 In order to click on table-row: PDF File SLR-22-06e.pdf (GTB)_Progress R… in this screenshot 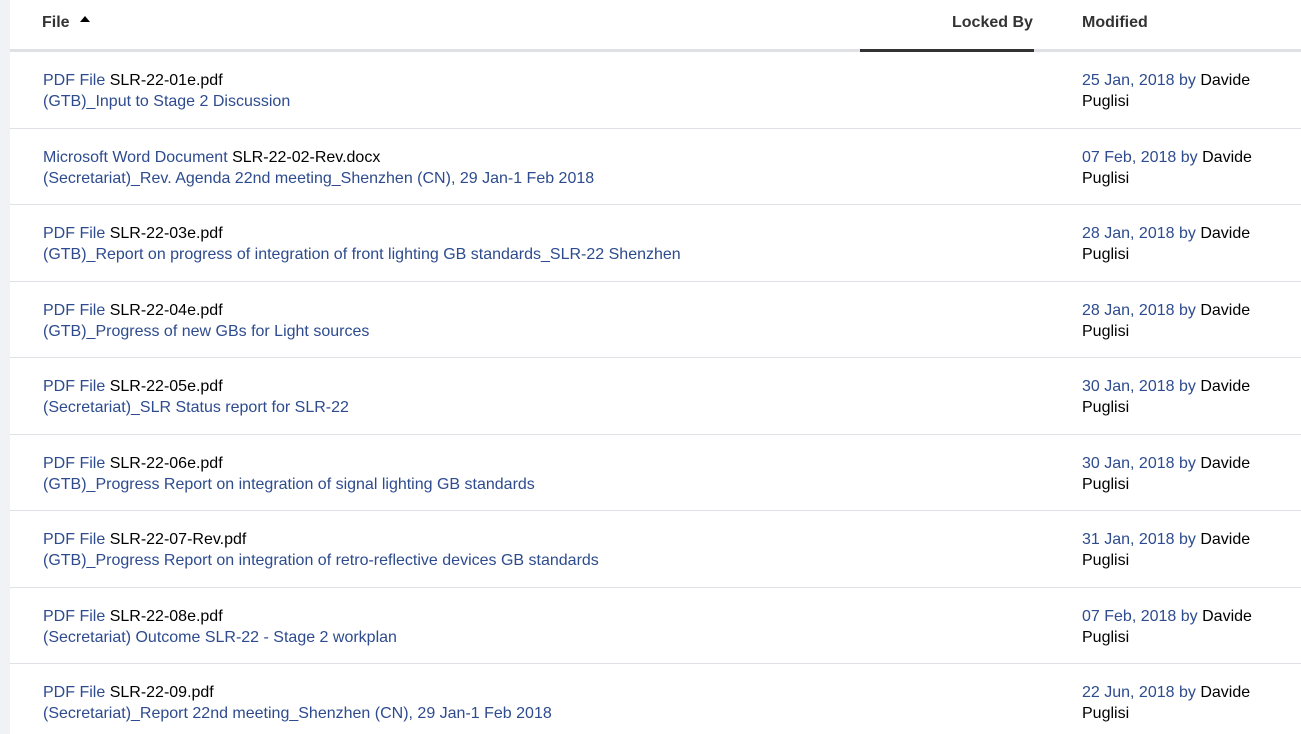, I will do `click(655, 473)`.